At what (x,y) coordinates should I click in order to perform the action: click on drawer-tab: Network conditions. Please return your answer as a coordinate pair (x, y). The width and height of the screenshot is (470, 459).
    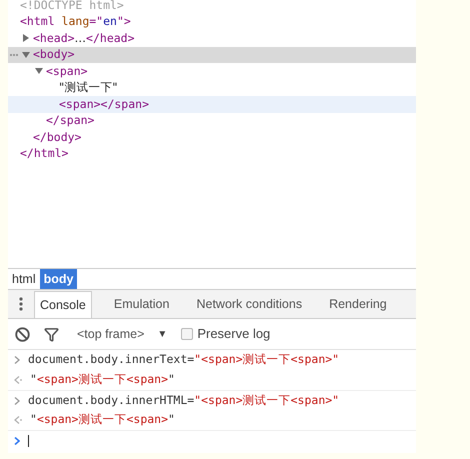
    Looking at the image, I should click on (249, 304).